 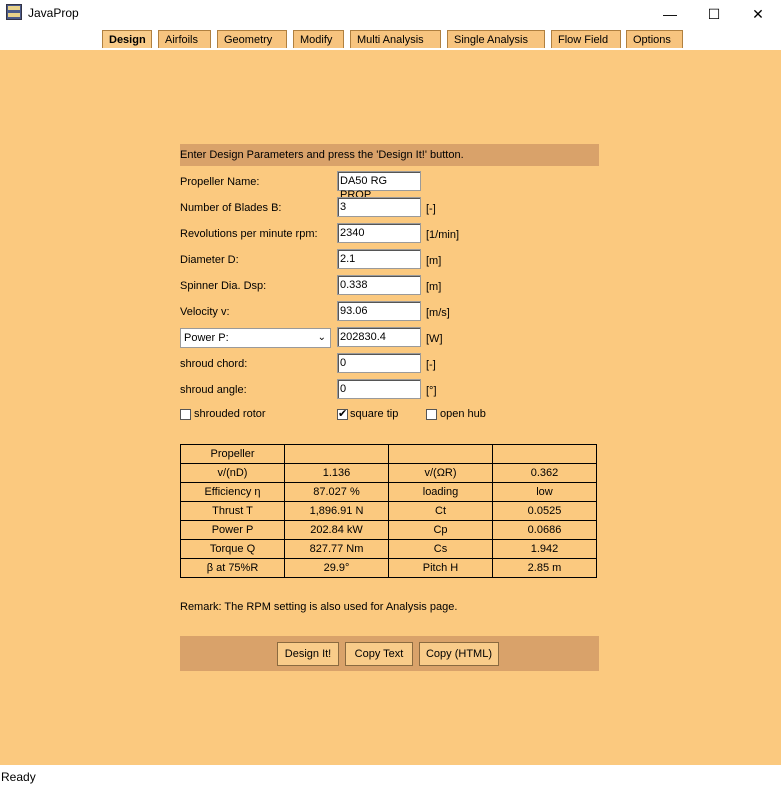 I want to click on table-row: v/(nD) 1.136 v/(ΩR) 0.362, so click(x=388, y=473).